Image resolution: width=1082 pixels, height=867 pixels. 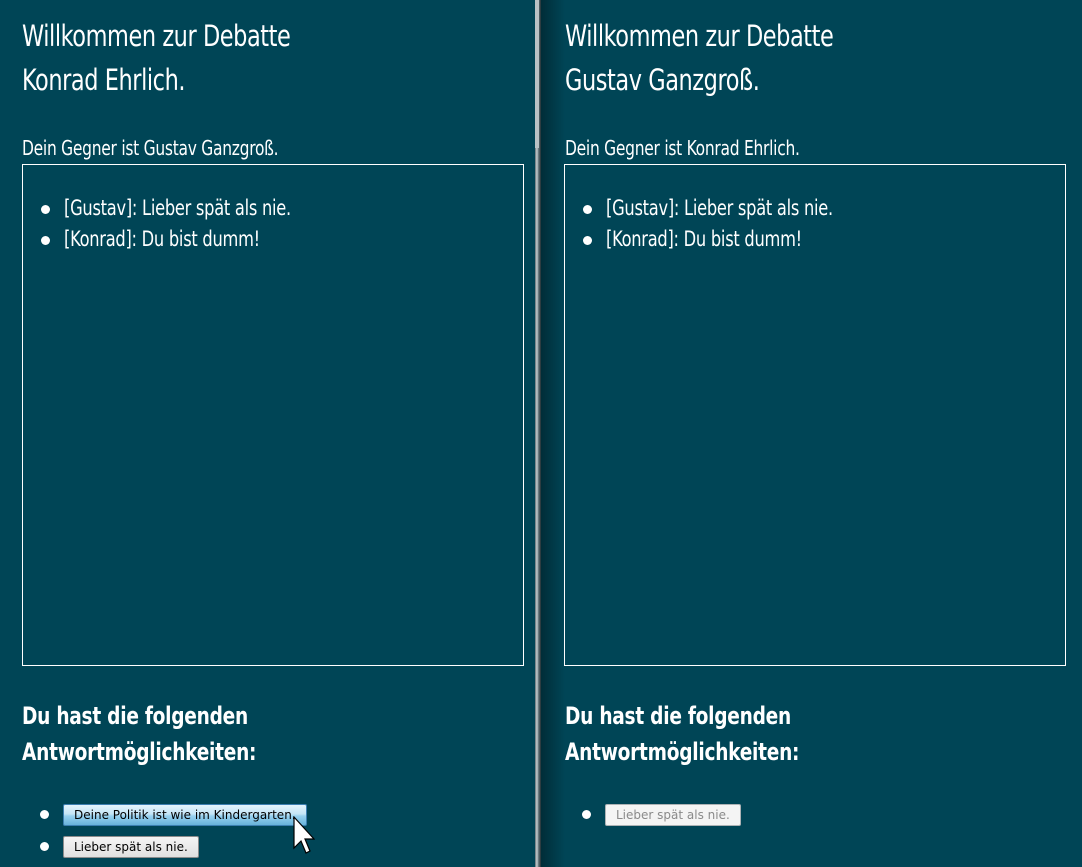 What do you see at coordinates (682, 148) in the screenshot?
I see `opponent-label: Dein Gegner ist Konrad Ehrlich.` at bounding box center [682, 148].